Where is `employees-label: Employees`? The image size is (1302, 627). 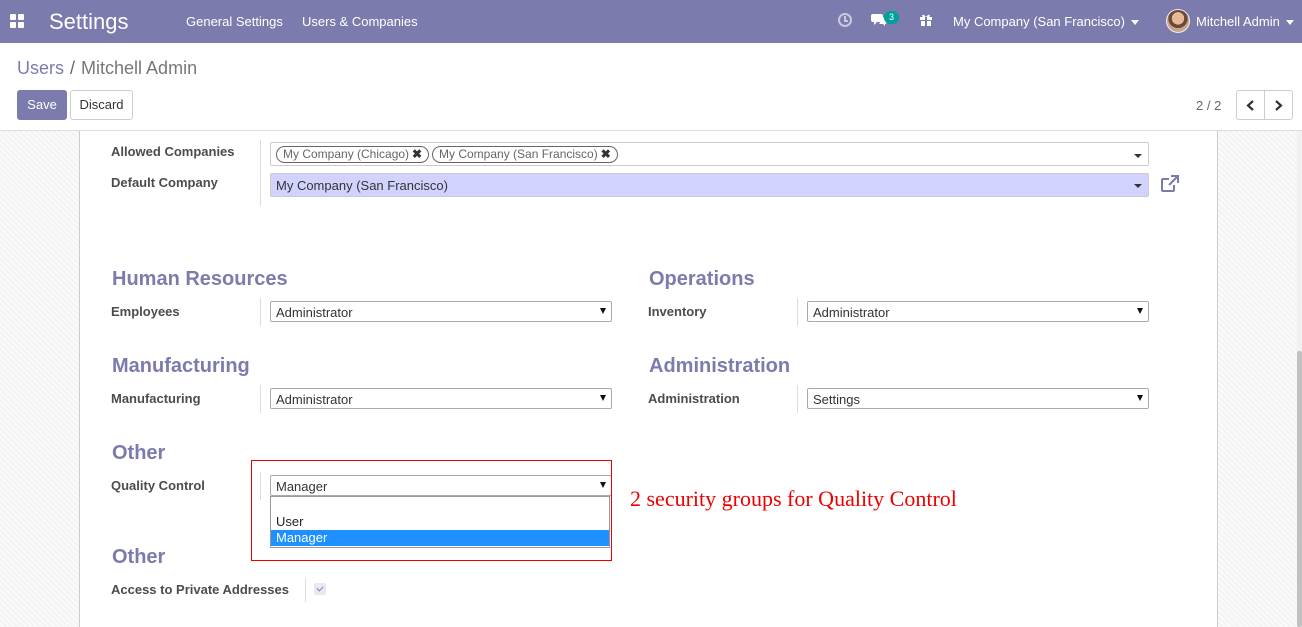 employees-label: Employees is located at coordinates (145, 311).